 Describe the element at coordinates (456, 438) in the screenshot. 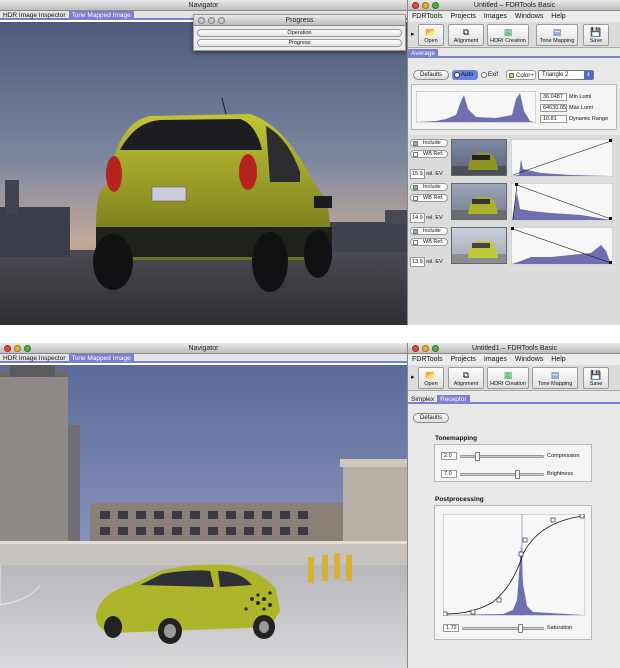

I see `tonemapping-heading: Tonemapping` at that location.